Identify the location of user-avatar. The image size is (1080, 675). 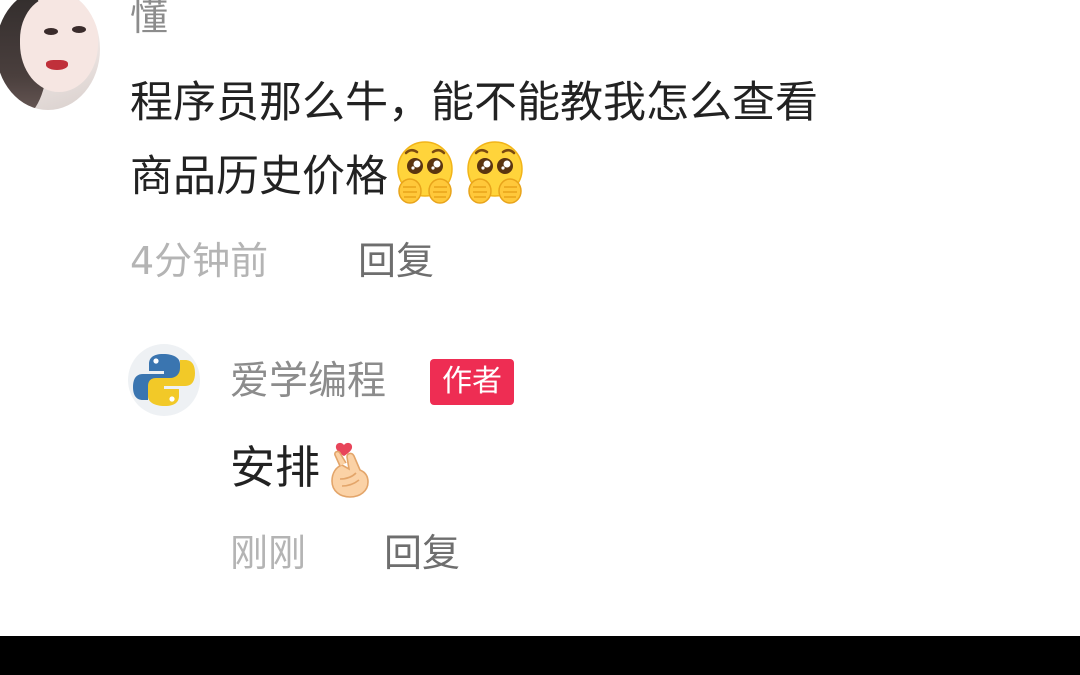
(50, 55).